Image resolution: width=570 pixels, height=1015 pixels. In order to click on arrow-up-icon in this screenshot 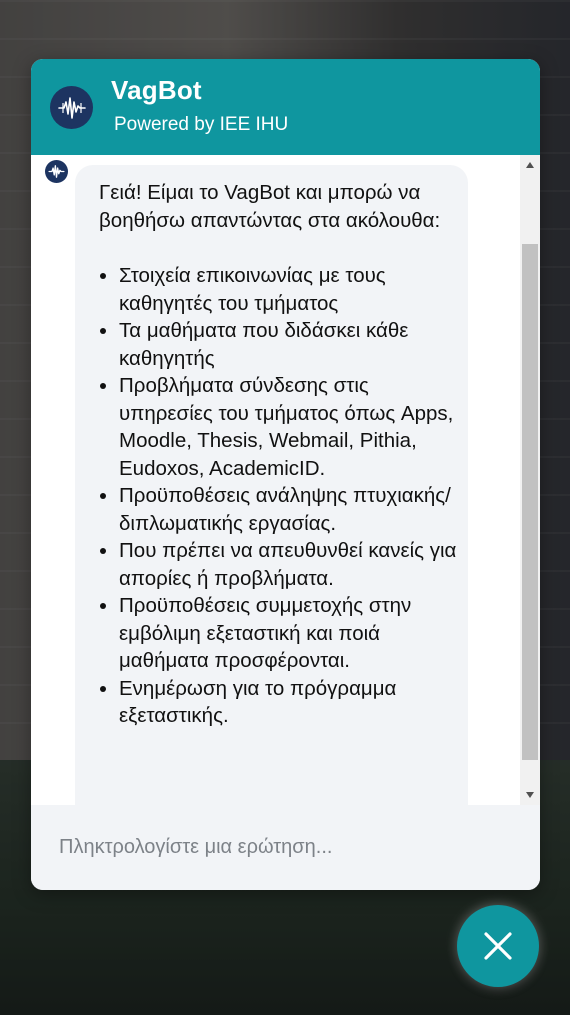, I will do `click(530, 165)`.